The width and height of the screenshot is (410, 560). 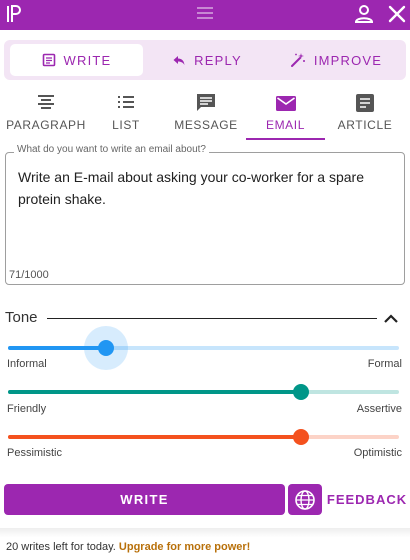 I want to click on tab-label: EMAIL, so click(x=285, y=125).